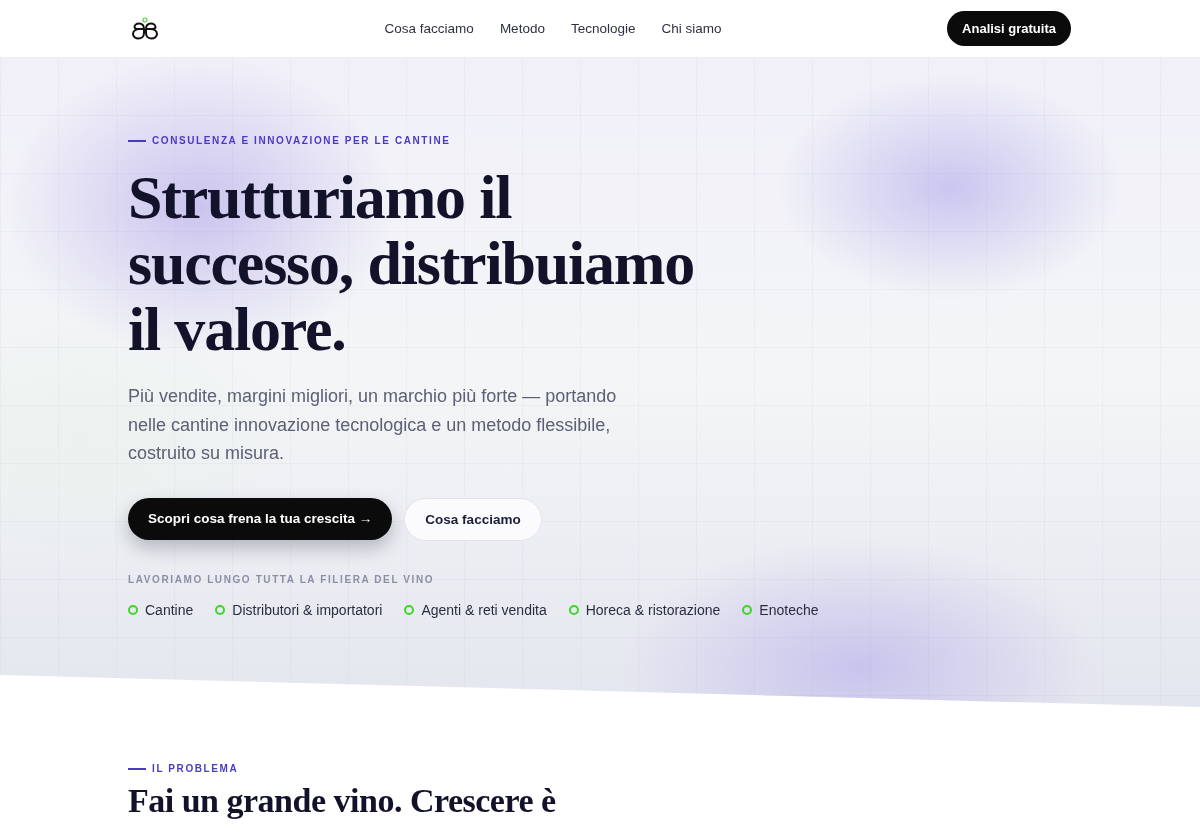  What do you see at coordinates (307, 609) in the screenshot?
I see `audience-tag: Distributori & importatori` at bounding box center [307, 609].